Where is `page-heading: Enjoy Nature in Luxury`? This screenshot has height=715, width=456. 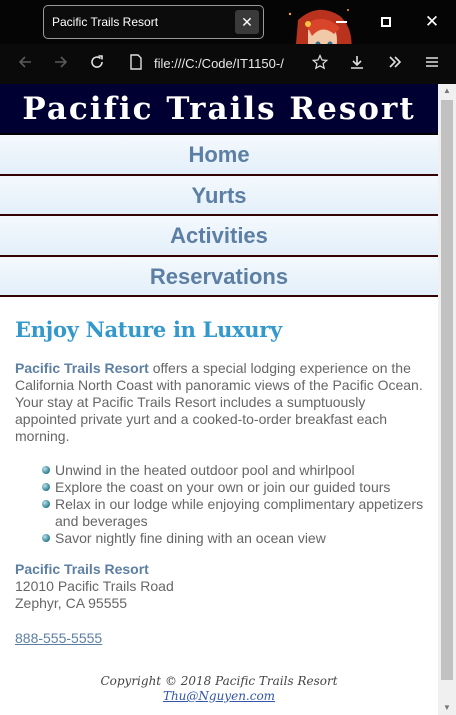
page-heading: Enjoy Nature in Luxury is located at coordinates (148, 329).